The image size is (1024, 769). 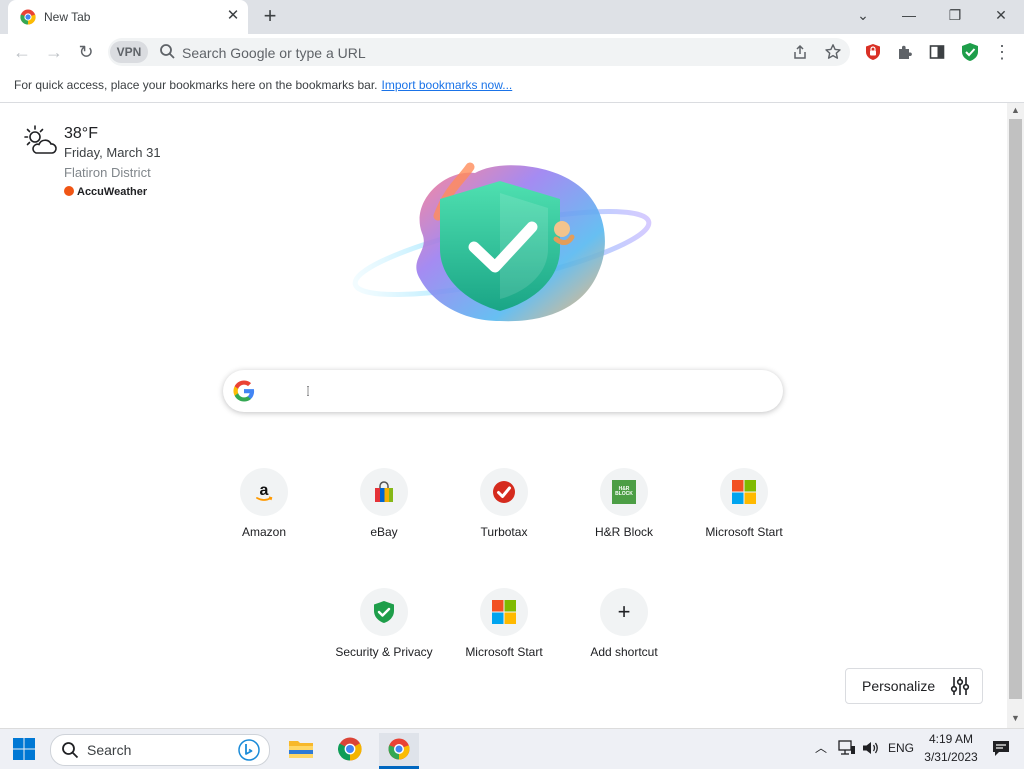 What do you see at coordinates (1015, 409) in the screenshot?
I see `scrollbar-thumb` at bounding box center [1015, 409].